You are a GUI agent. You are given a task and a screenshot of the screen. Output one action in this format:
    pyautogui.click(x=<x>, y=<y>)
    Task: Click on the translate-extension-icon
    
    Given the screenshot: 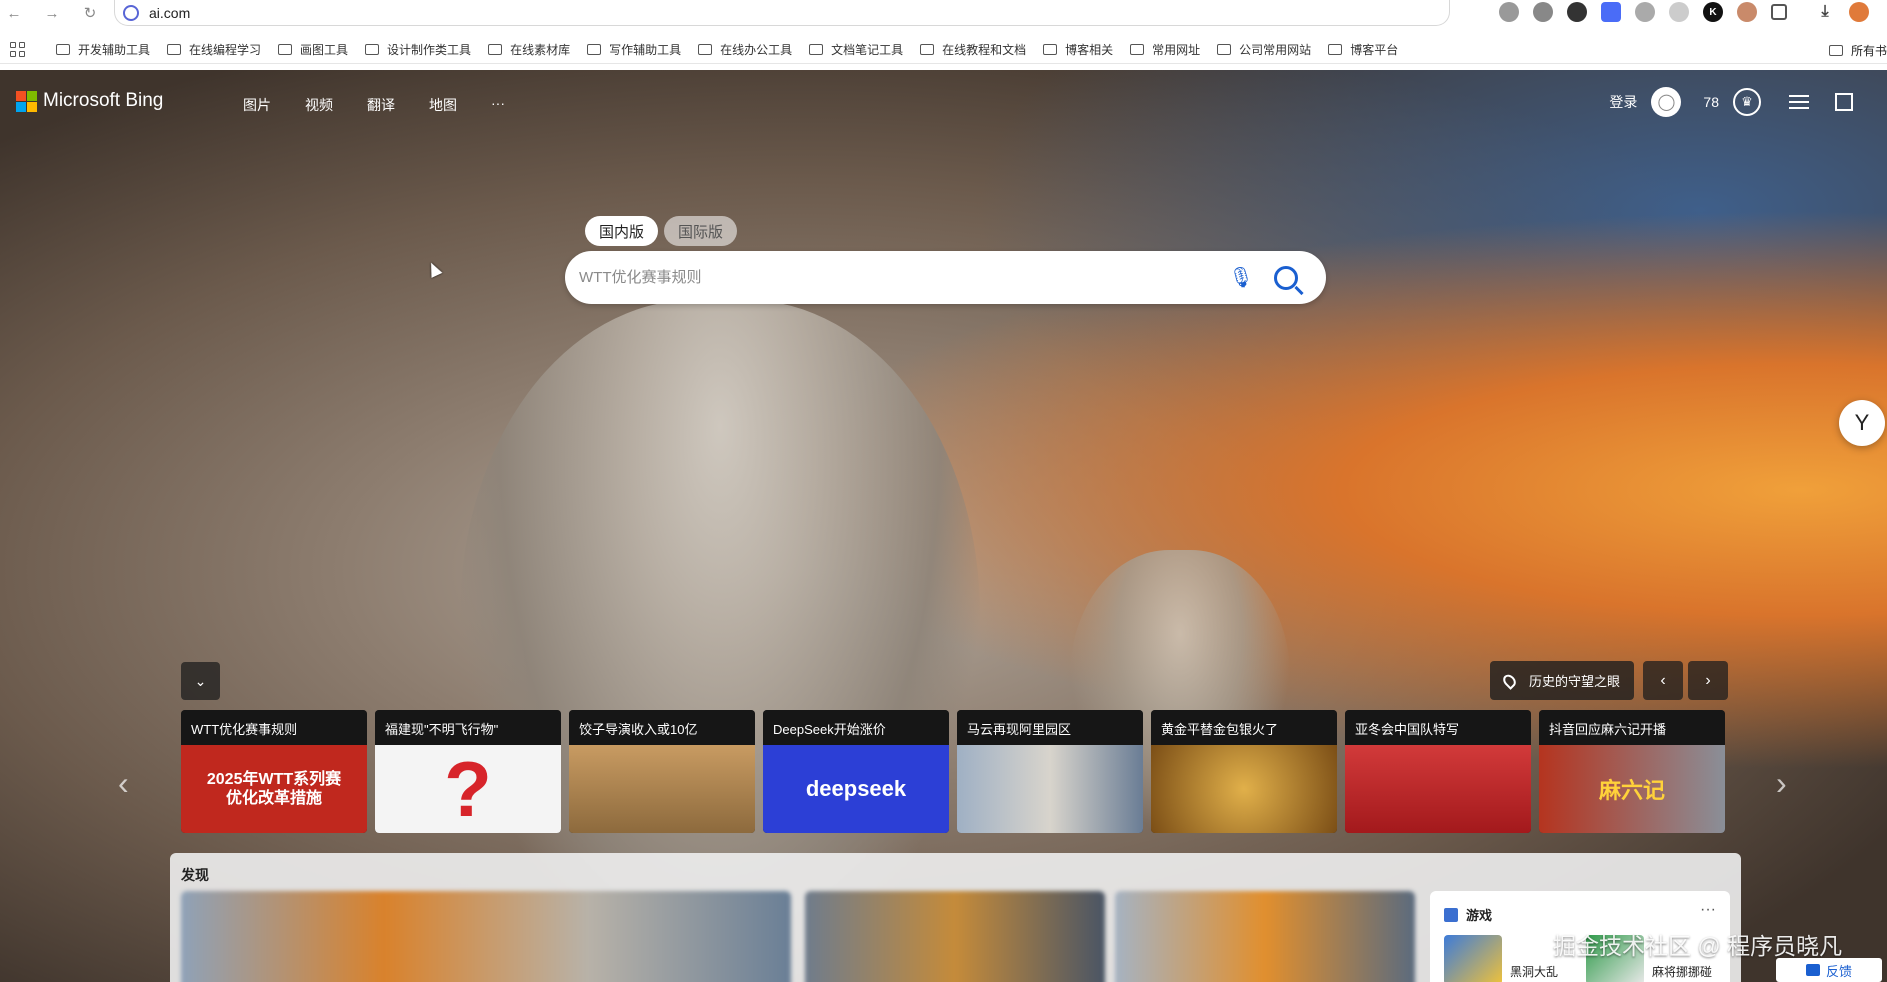 What is the action you would take?
    pyautogui.click(x=1543, y=12)
    